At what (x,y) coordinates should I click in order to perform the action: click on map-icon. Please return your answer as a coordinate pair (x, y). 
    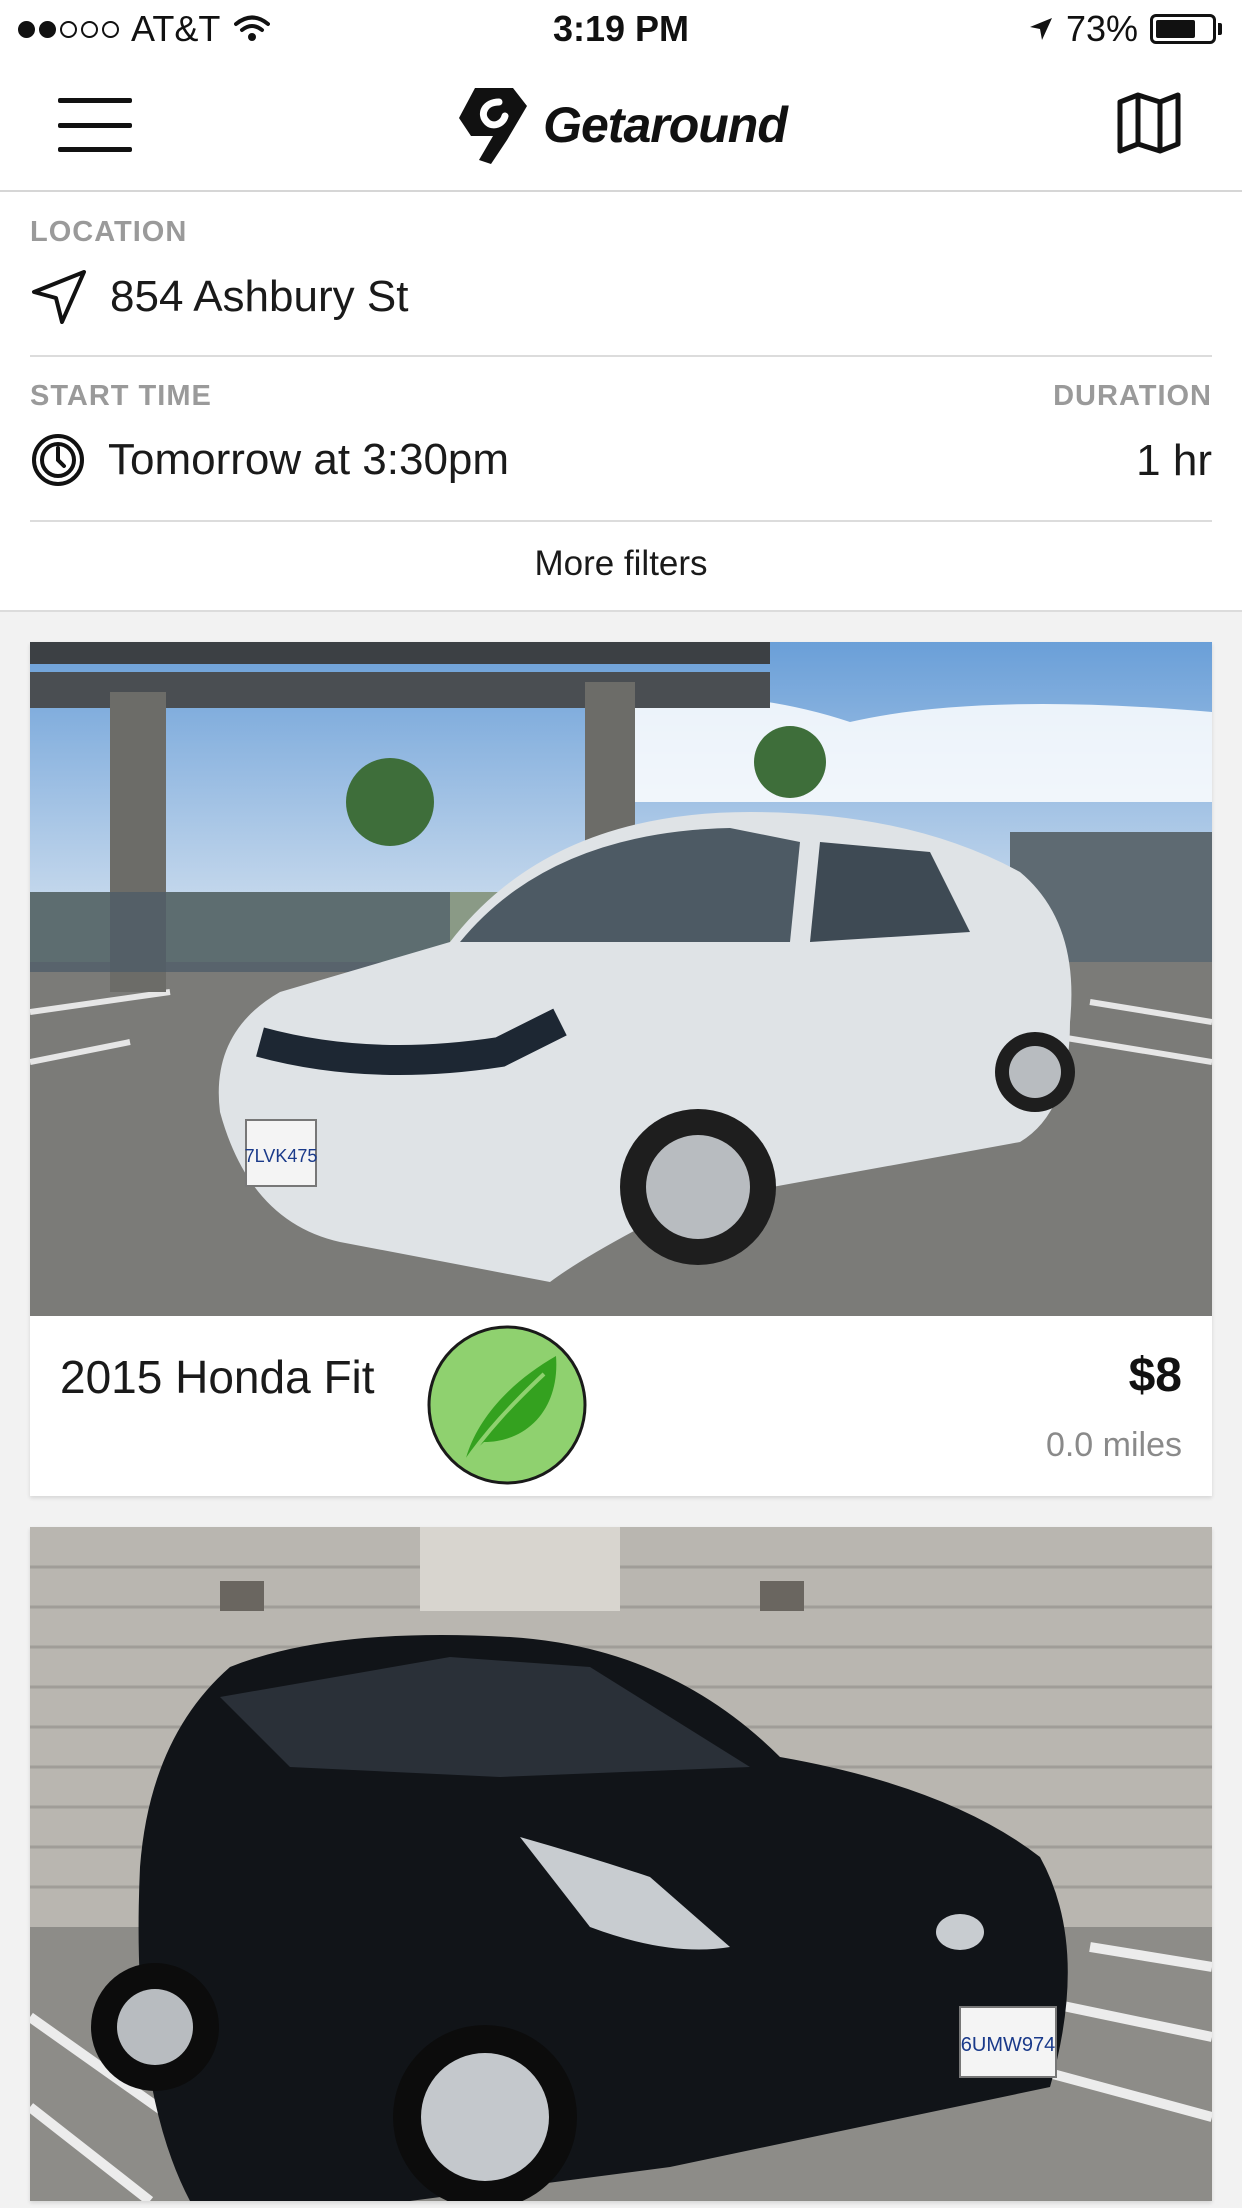
    Looking at the image, I should click on (1149, 123).